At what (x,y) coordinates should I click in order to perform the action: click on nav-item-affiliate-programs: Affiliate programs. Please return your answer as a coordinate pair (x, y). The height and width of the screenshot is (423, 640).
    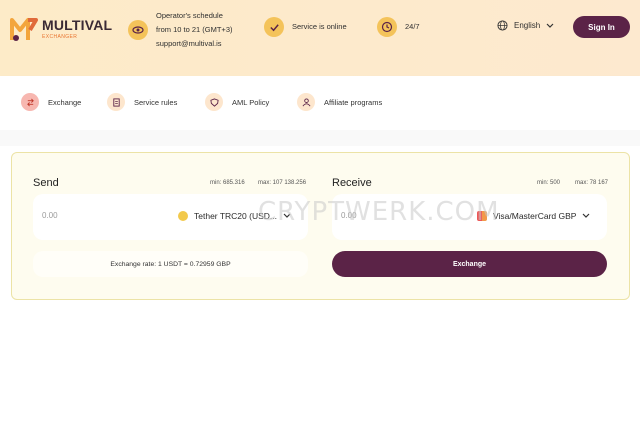
    Looking at the image, I should click on (339, 102).